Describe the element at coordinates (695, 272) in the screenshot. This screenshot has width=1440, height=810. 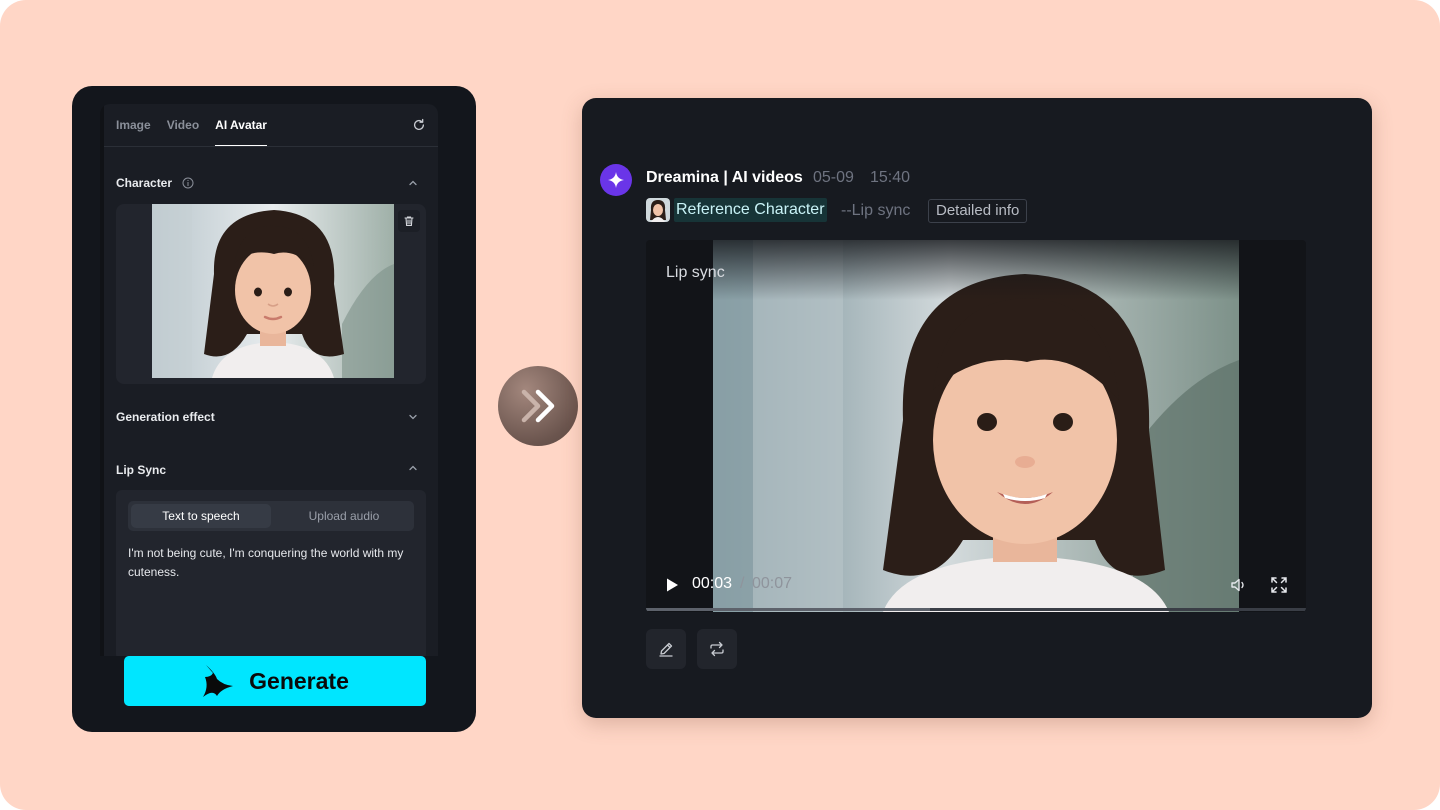
I see `video-title: Lip sync` at that location.